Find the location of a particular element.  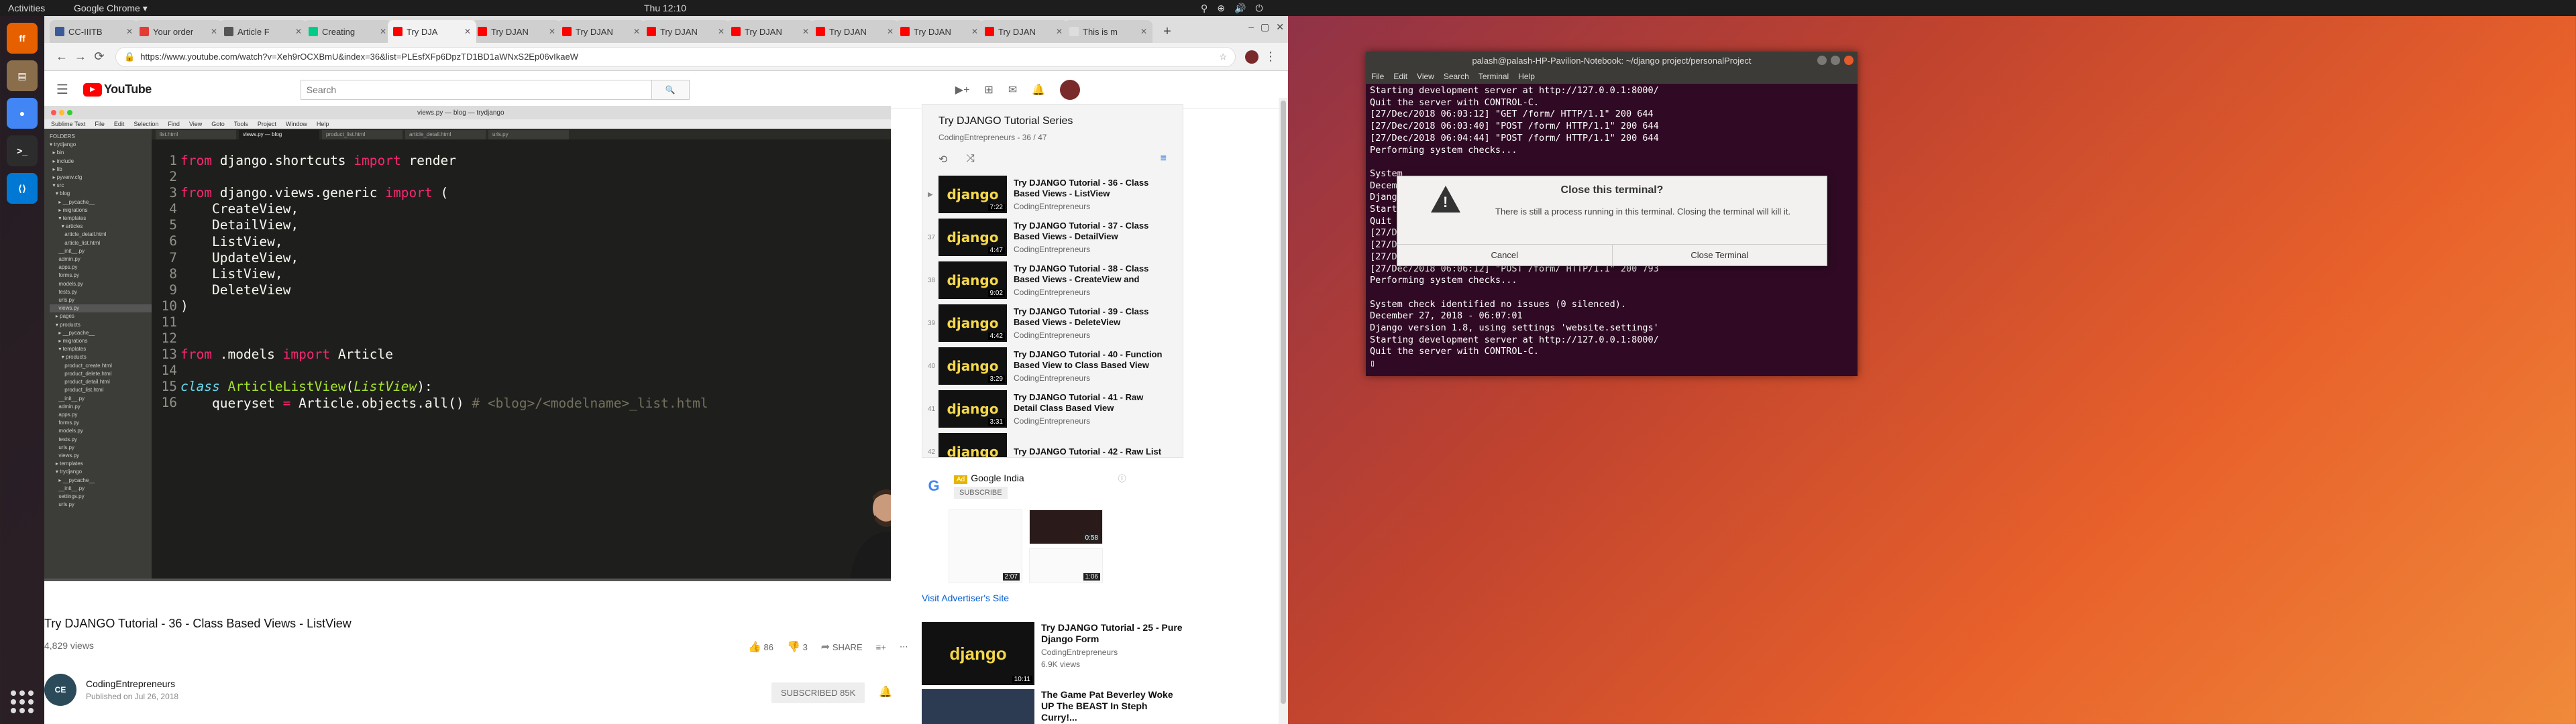

volume-icon: 🔊 is located at coordinates (1240, 8).